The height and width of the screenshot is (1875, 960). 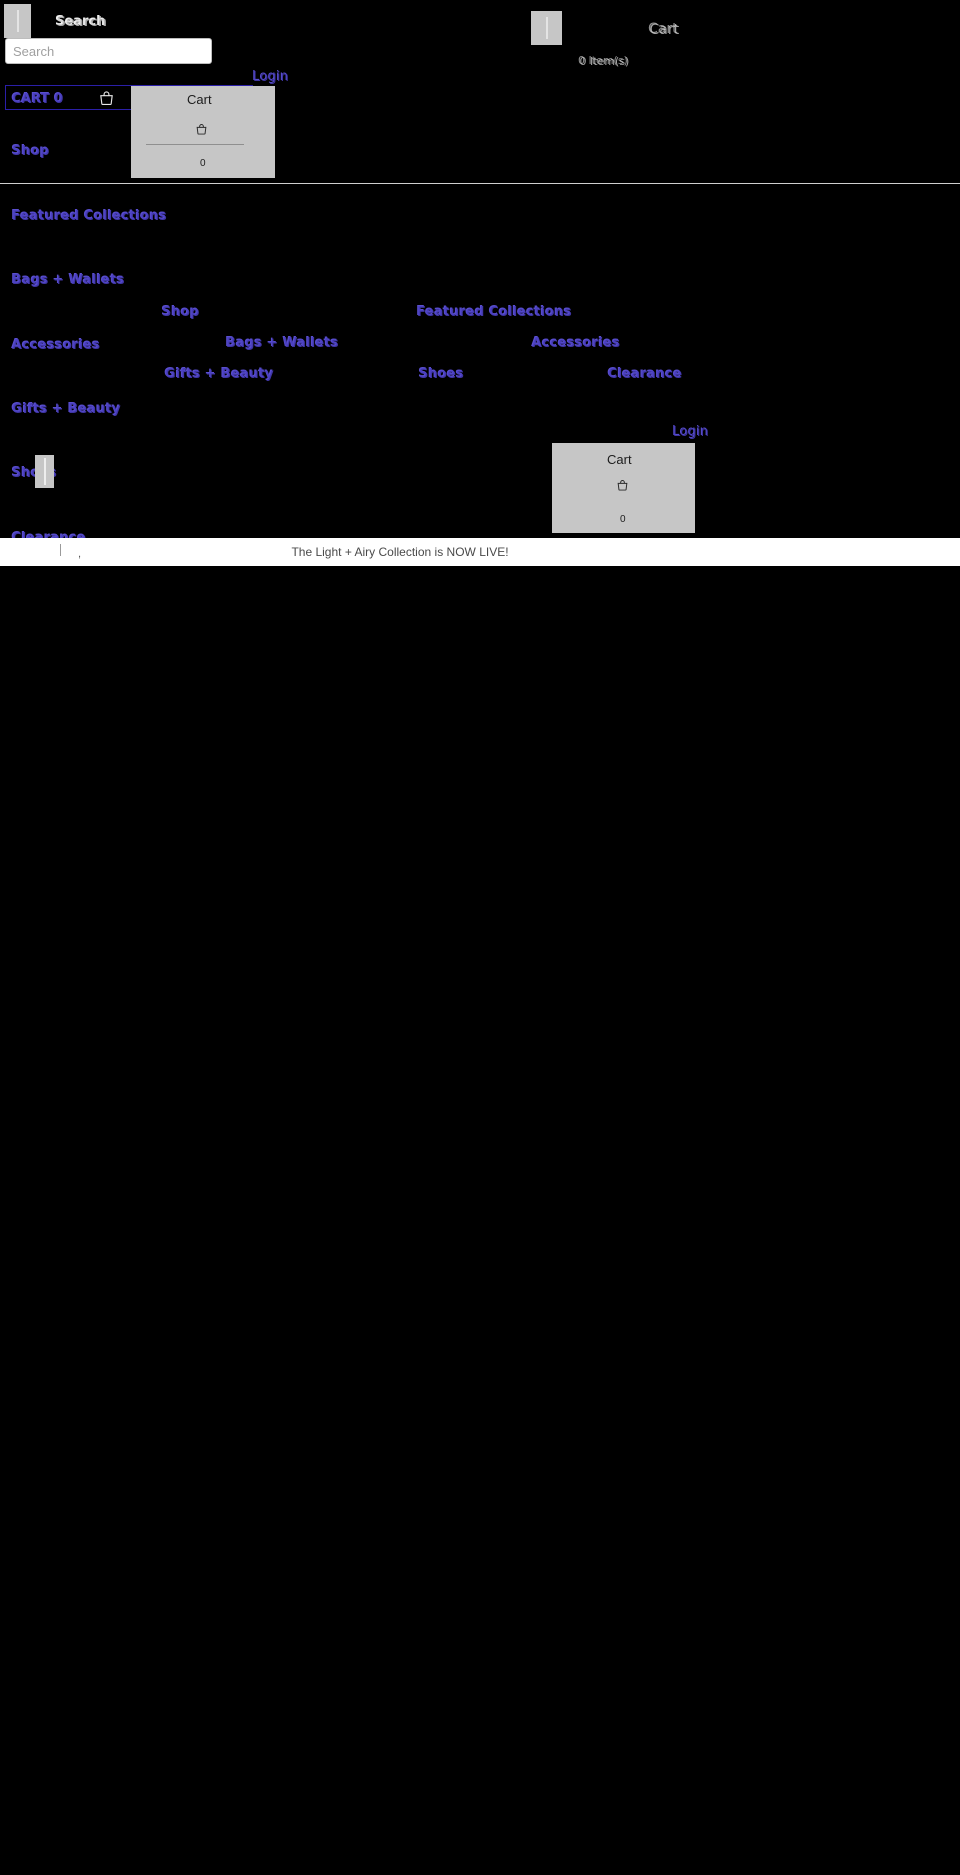 What do you see at coordinates (37, 99) in the screenshot?
I see `cart-toggle-label: CART 0` at bounding box center [37, 99].